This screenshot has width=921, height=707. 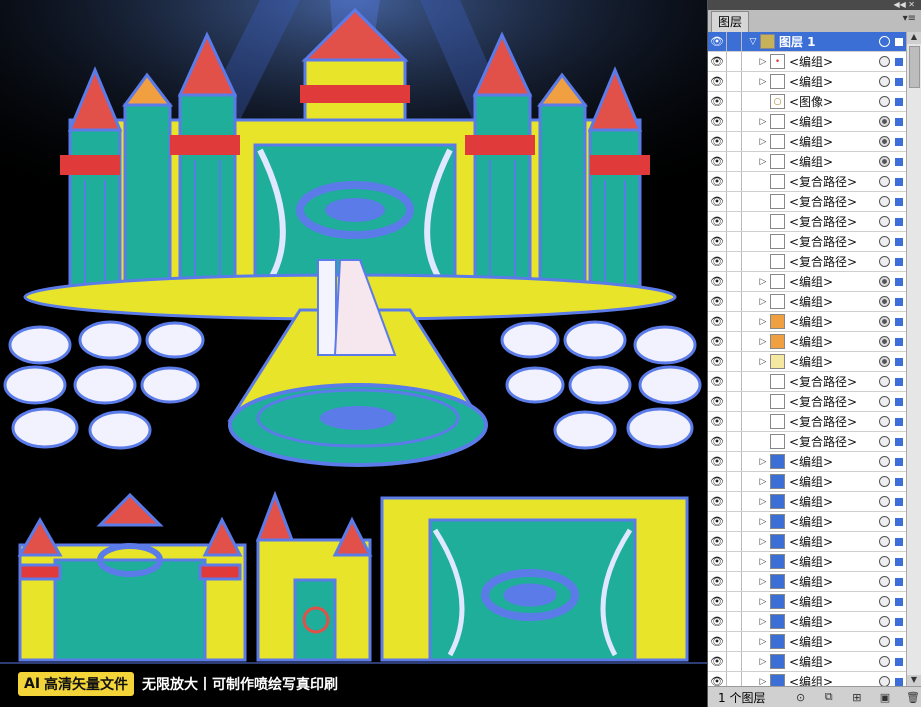 What do you see at coordinates (814, 5) in the screenshot?
I see `panel-collapse-strip: ◀◀ ✕` at bounding box center [814, 5].